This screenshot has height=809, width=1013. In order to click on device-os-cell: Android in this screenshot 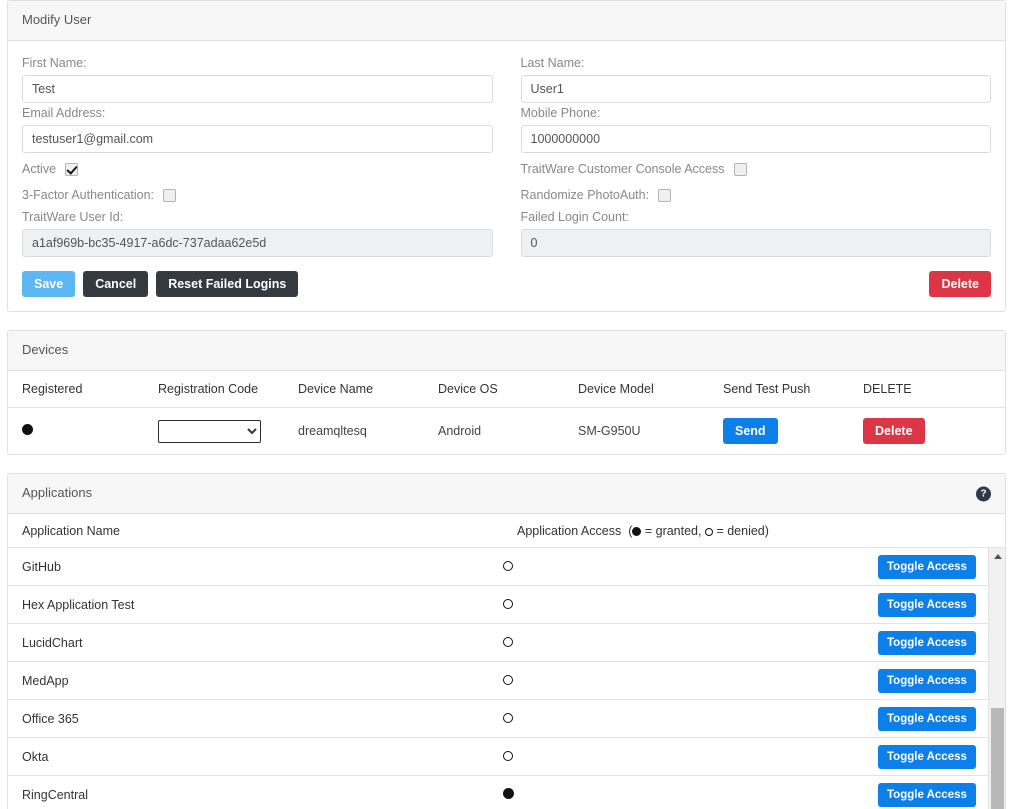, I will do `click(460, 431)`.